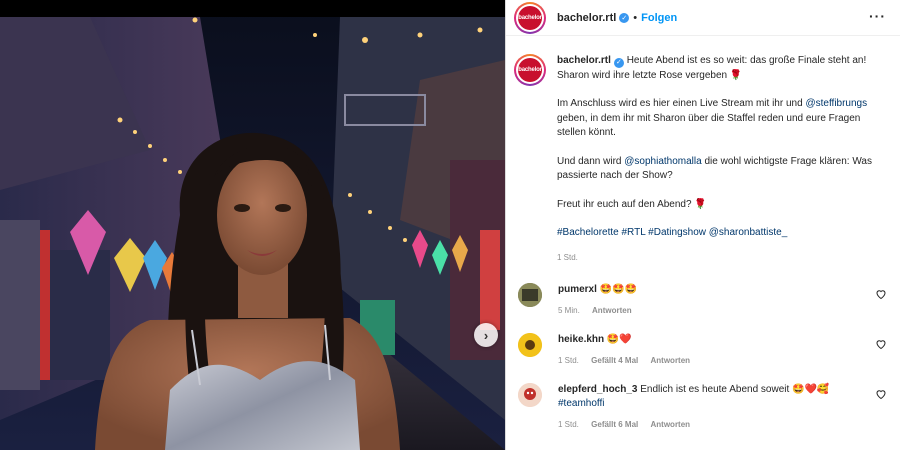  Describe the element at coordinates (632, 204) in the screenshot. I see `caption-paragraph-4: Freut ihr euch auf den Abend? 🌹` at that location.